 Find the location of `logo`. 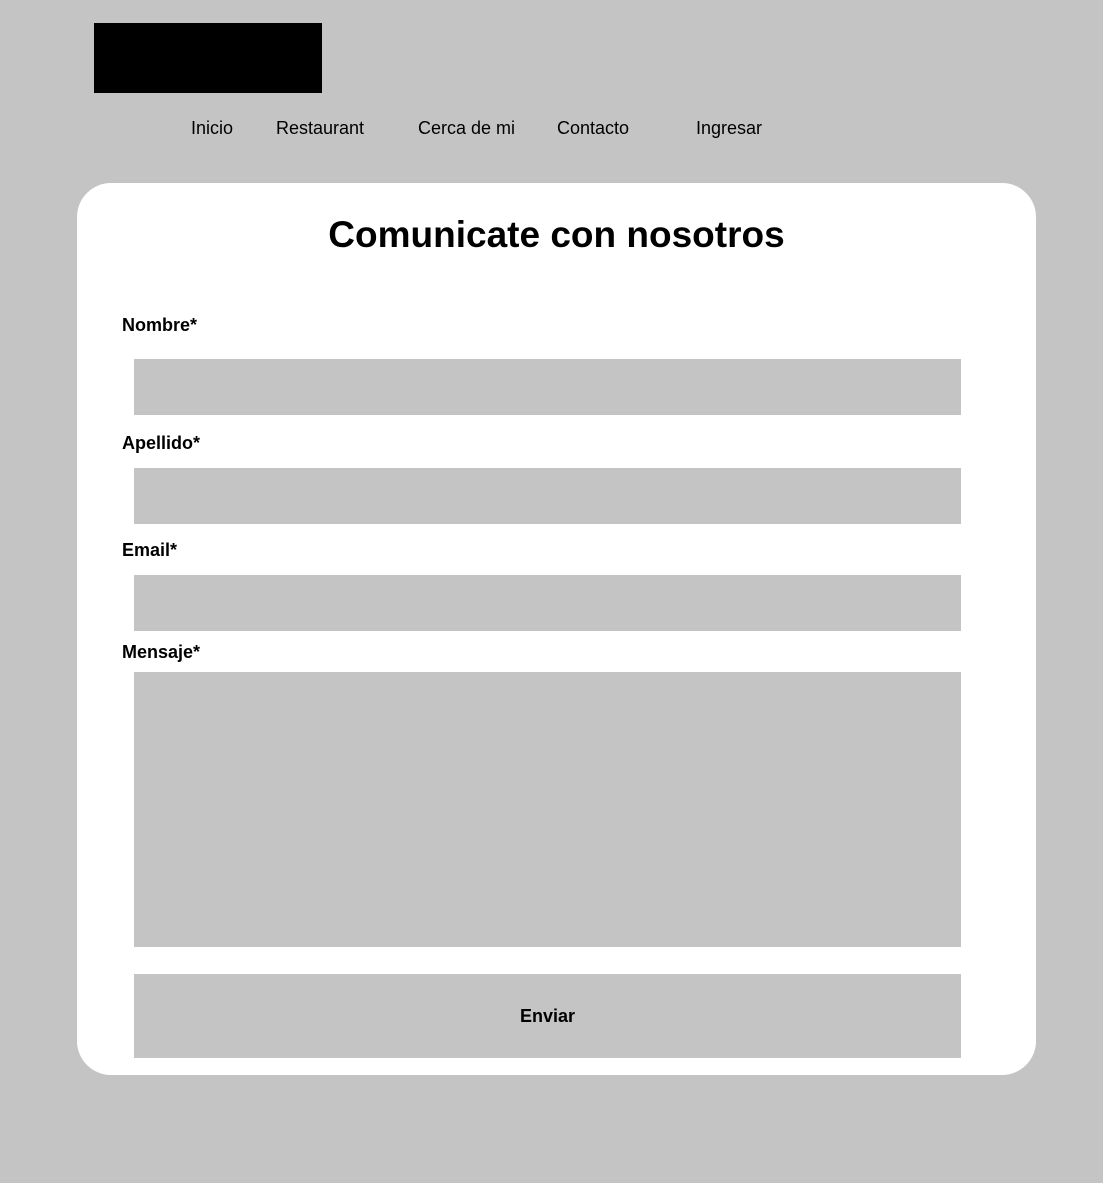

logo is located at coordinates (208, 58).